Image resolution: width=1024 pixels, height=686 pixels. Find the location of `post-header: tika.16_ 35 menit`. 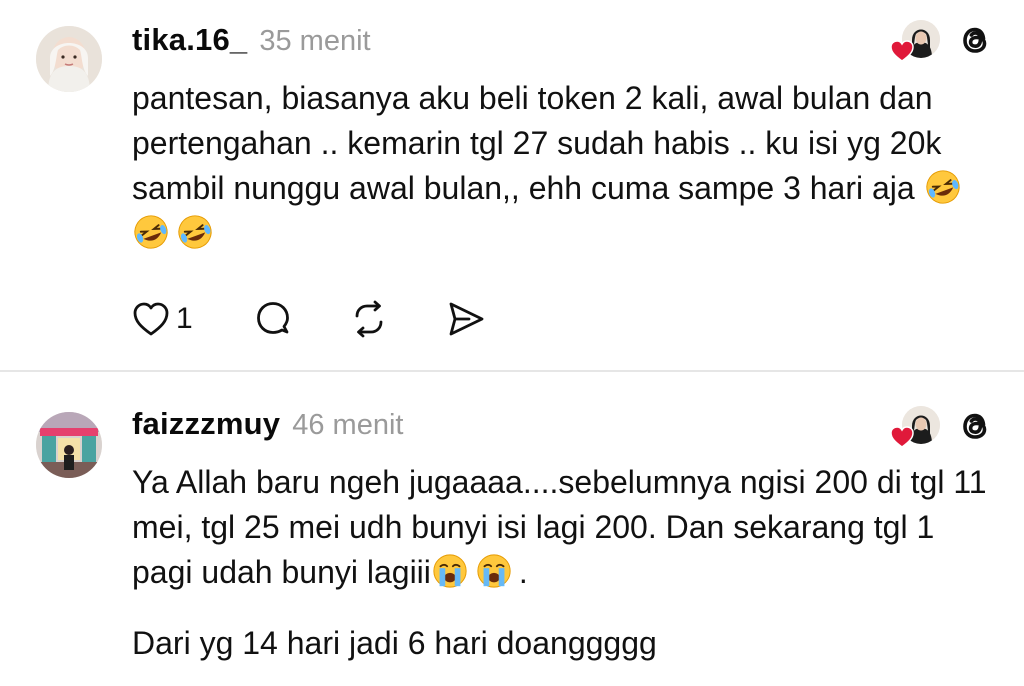

post-header: tika.16_ 35 menit is located at coordinates (251, 42).